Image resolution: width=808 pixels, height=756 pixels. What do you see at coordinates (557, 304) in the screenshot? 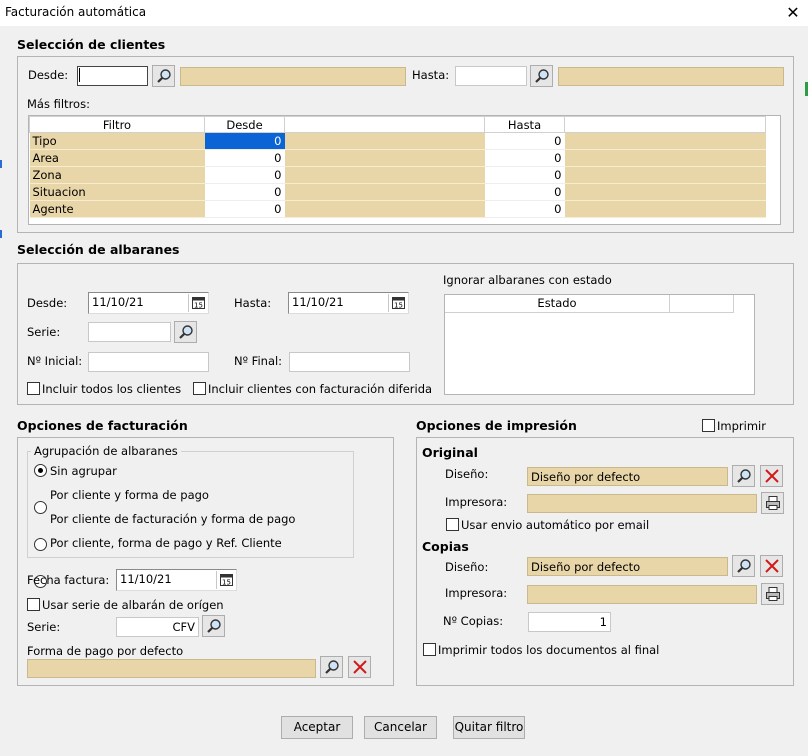
I see `col-header-estado: Estado` at bounding box center [557, 304].